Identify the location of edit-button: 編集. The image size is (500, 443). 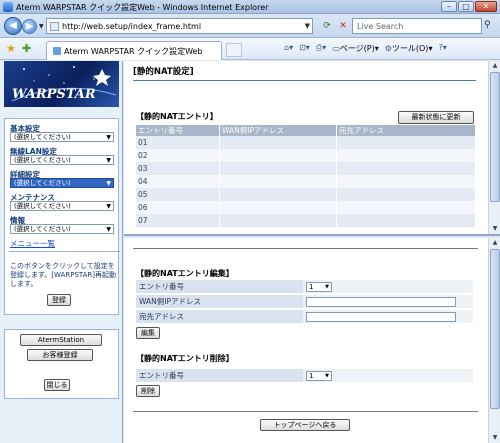
(148, 333).